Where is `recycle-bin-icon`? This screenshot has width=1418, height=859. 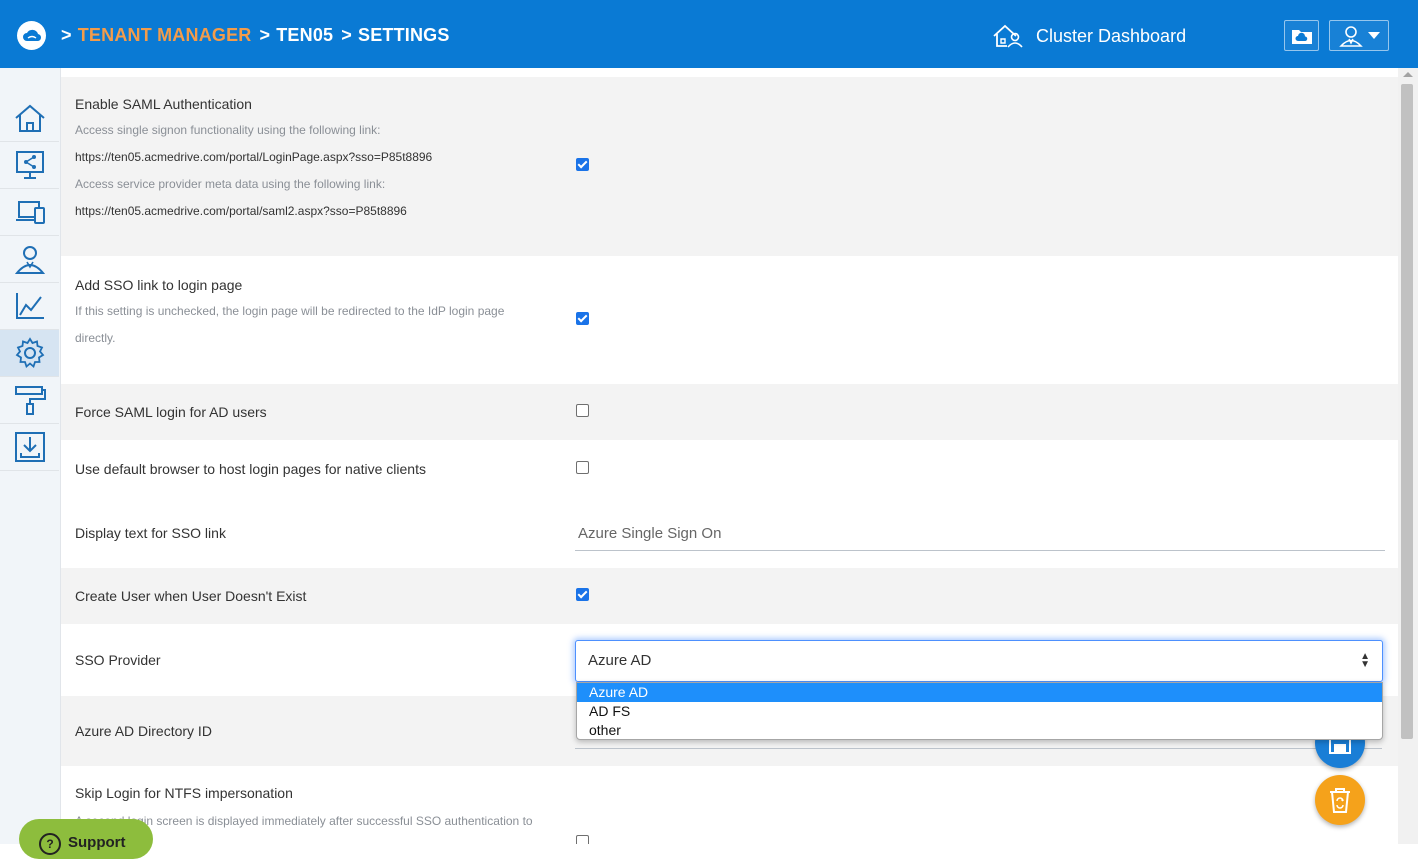
recycle-bin-icon is located at coordinates (1340, 800).